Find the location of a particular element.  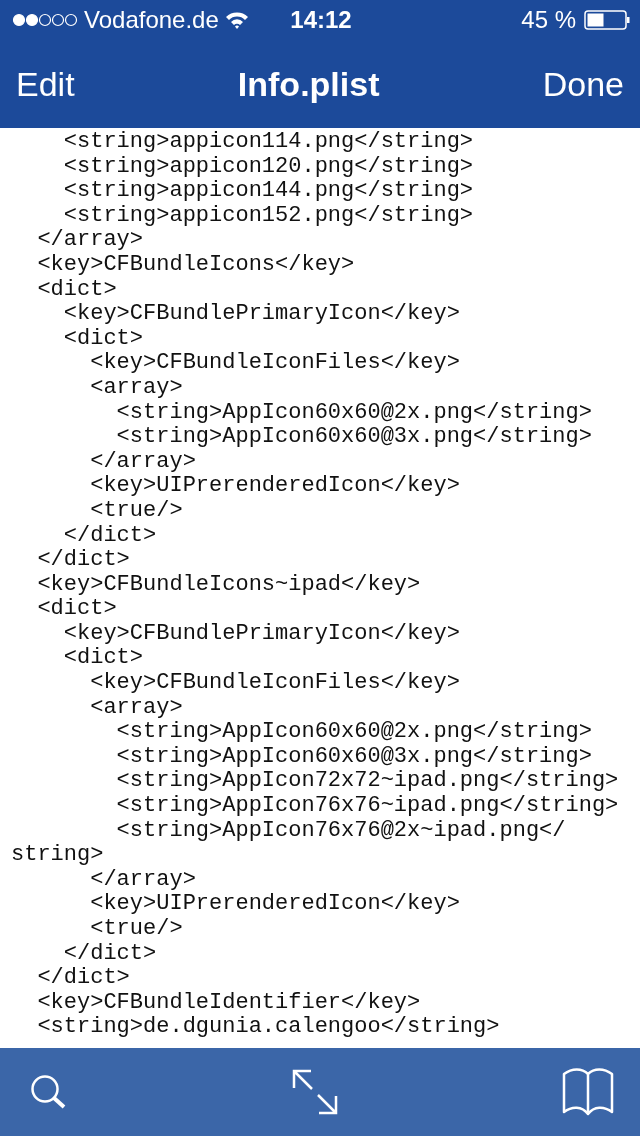

code-line: <key>CFBundleIcons~ipad</key> is located at coordinates (228, 585).